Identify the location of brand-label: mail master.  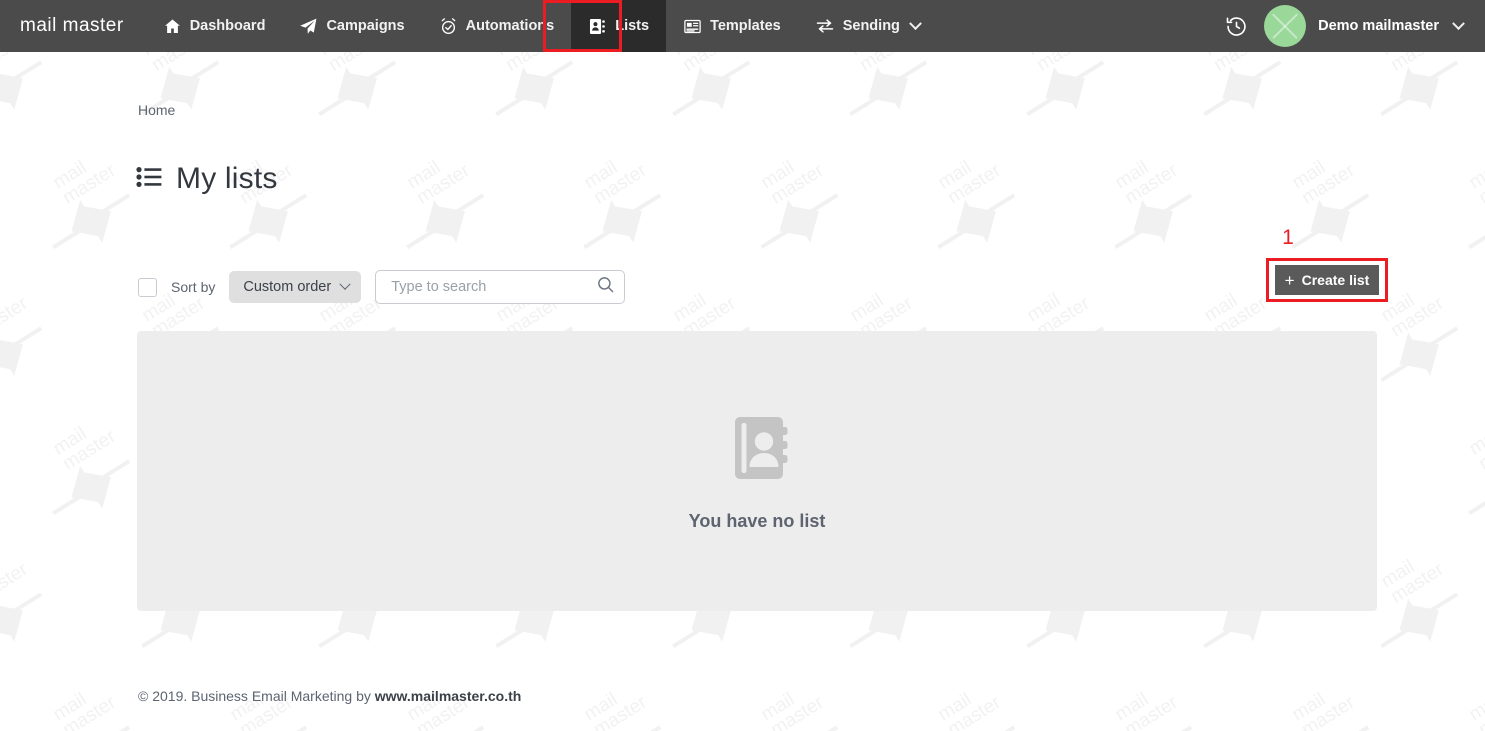
(72, 25).